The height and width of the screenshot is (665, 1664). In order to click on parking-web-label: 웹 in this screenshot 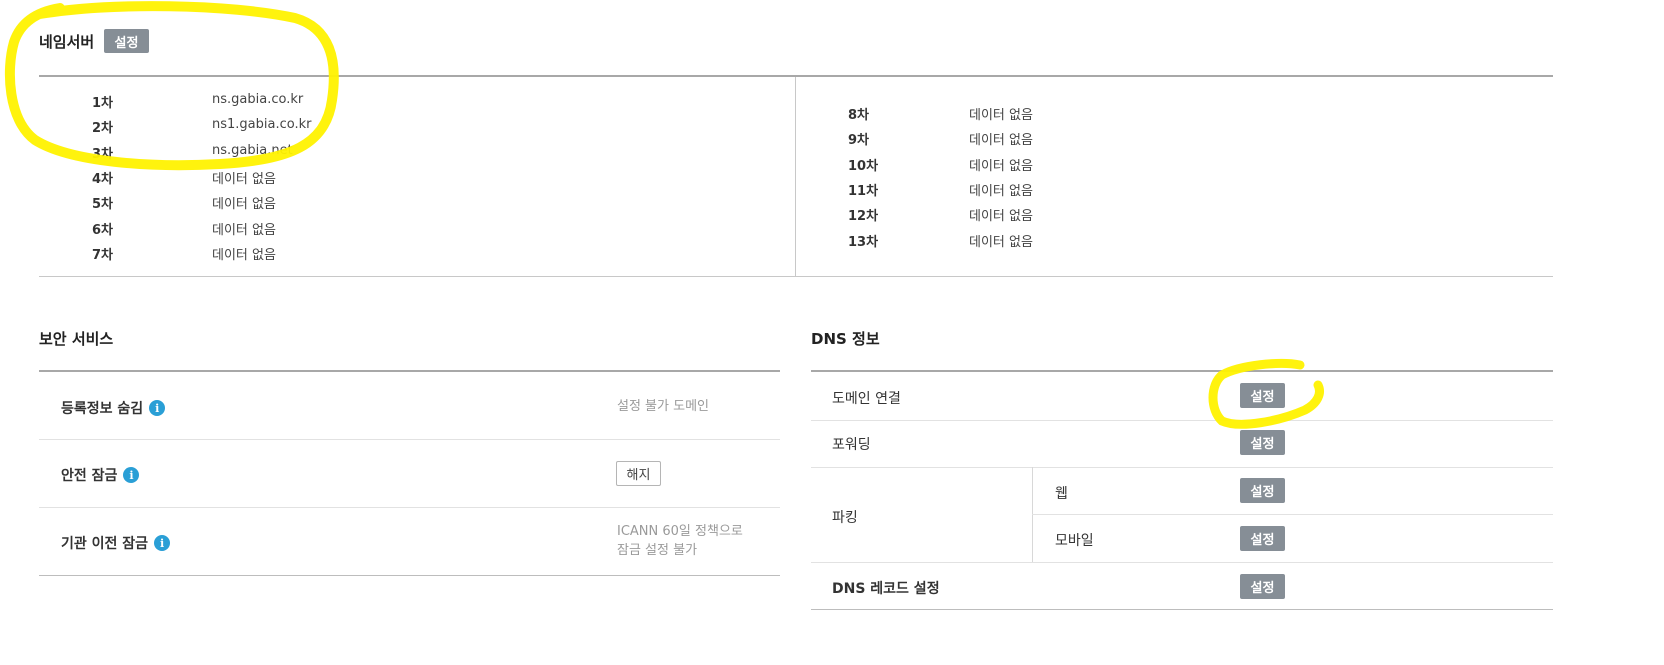, I will do `click(1061, 494)`.